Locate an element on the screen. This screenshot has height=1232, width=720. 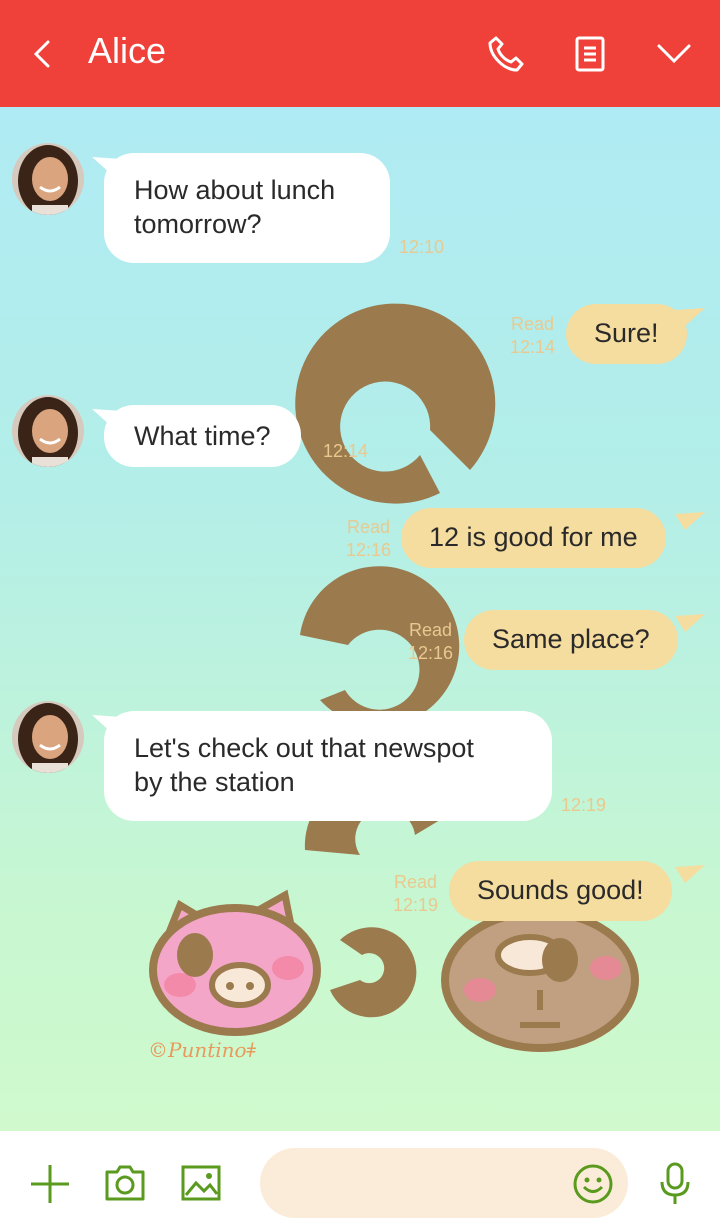
menu-toggle-button is located at coordinates (674, 54).